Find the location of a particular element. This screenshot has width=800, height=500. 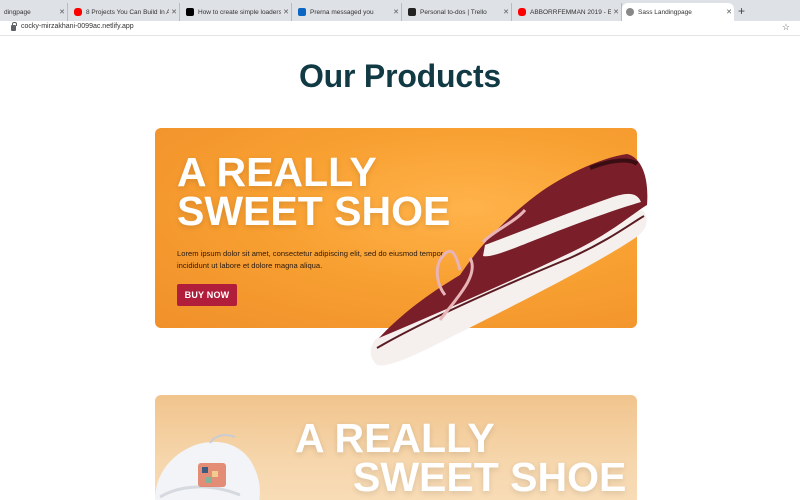

new-tab-icon: + is located at coordinates (741, 11).